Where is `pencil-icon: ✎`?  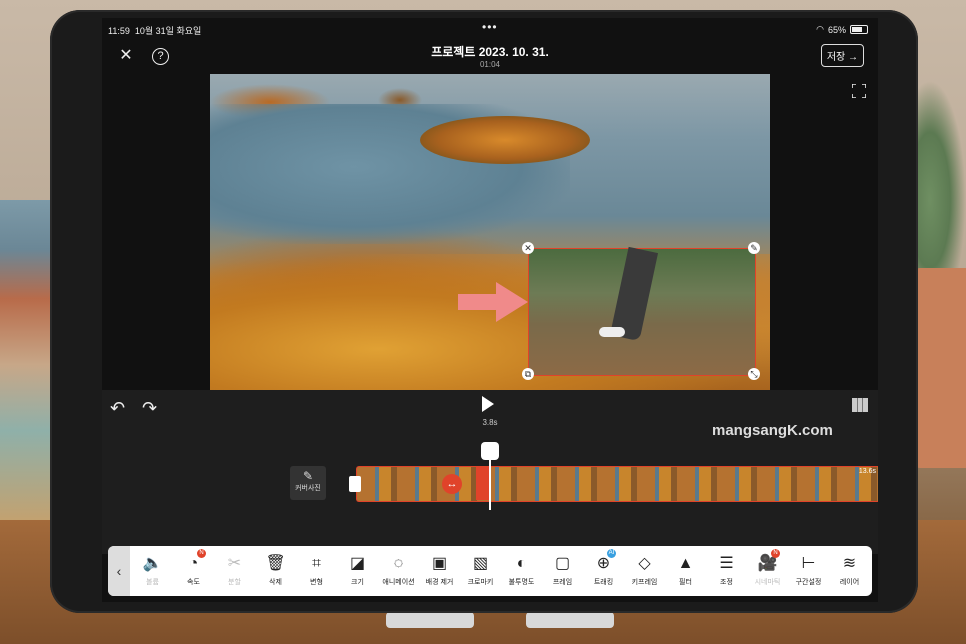 pencil-icon: ✎ is located at coordinates (308, 476).